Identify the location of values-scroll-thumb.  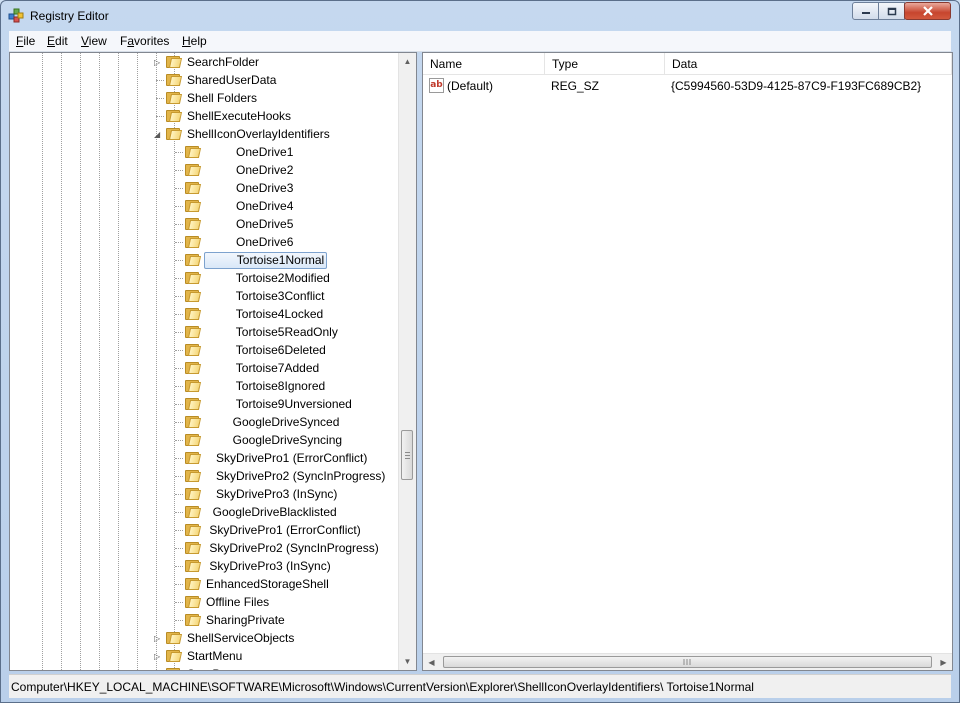
(687, 662).